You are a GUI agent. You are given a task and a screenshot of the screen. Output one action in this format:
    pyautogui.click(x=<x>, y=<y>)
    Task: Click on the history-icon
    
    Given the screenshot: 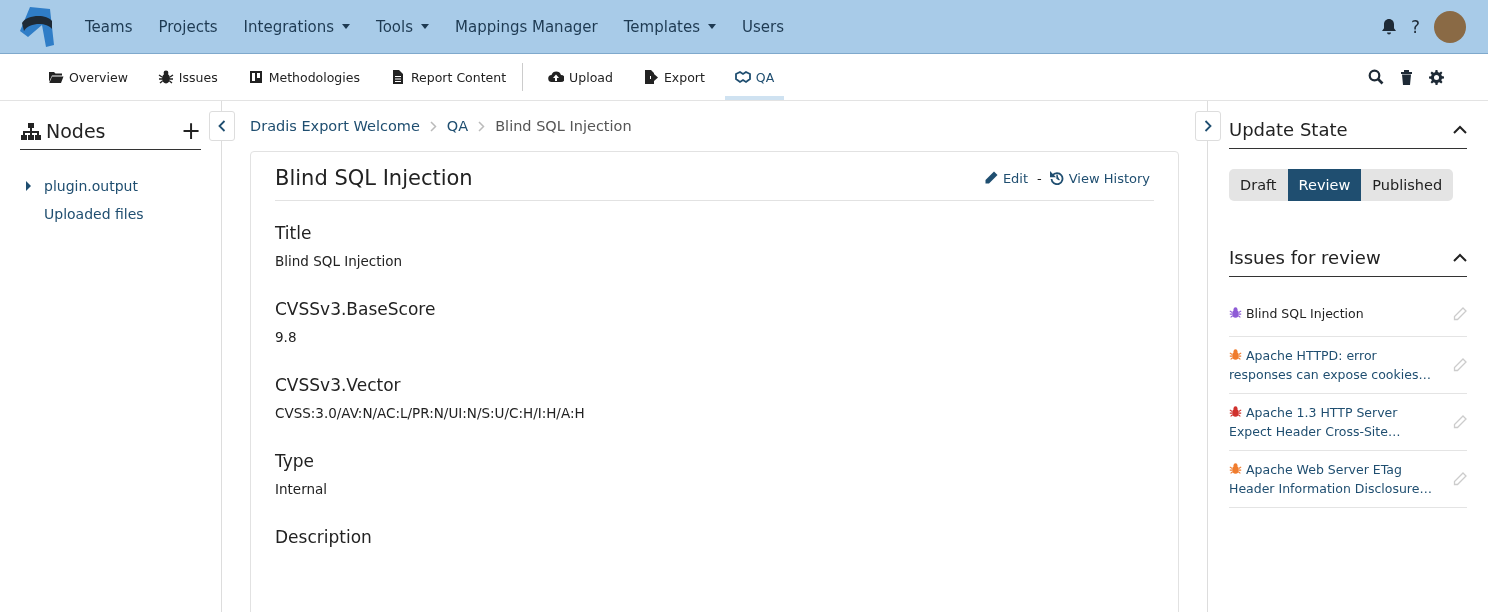 What is the action you would take?
    pyautogui.click(x=1056, y=178)
    